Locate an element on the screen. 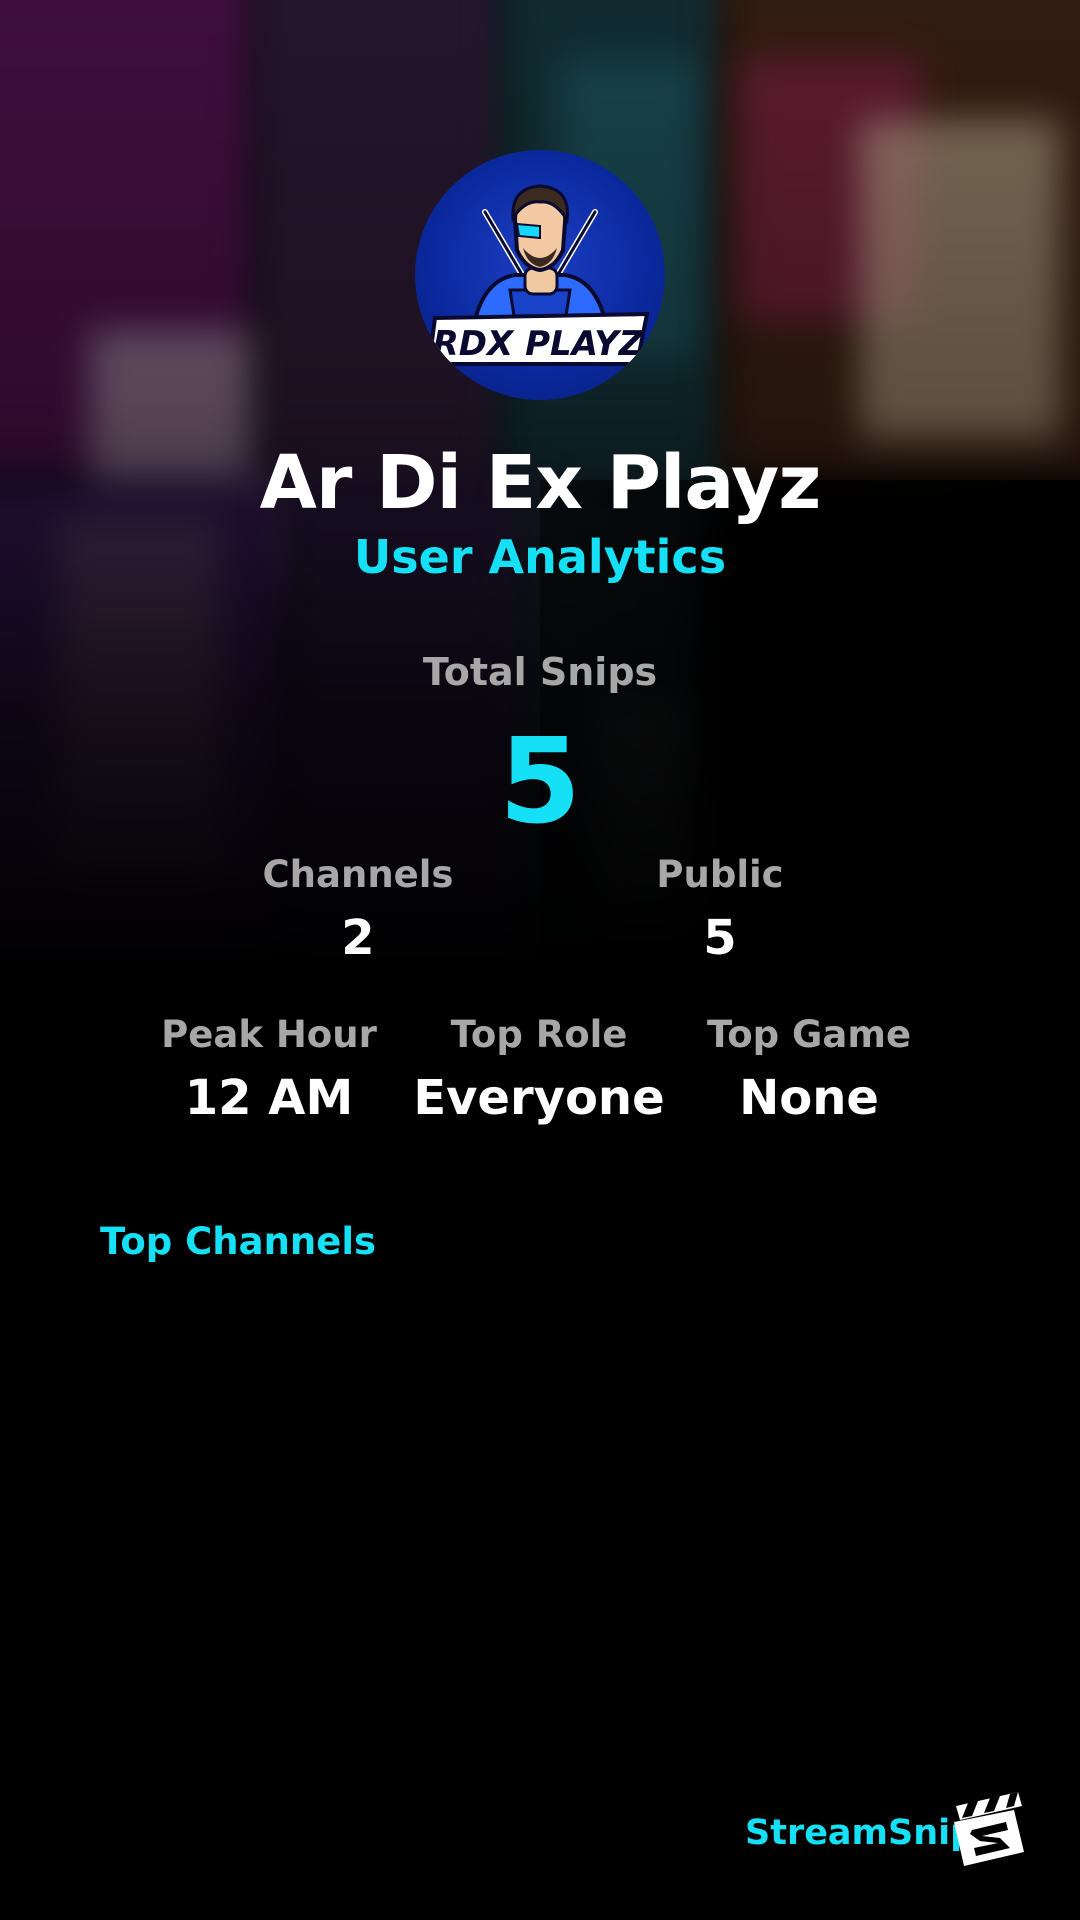 The height and width of the screenshot is (1920, 1080). user-name: Ar Di Ex Playz is located at coordinates (540, 483).